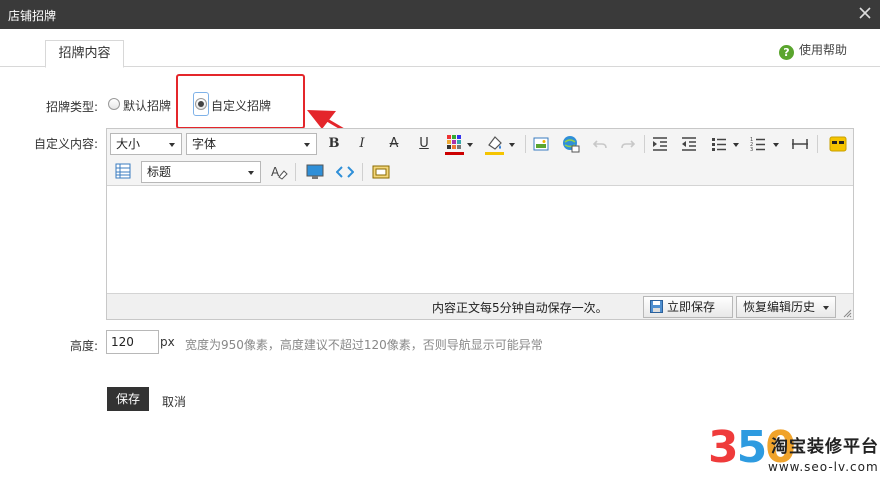 The image size is (880, 483). I want to click on cancel-button: 取消, so click(174, 401).